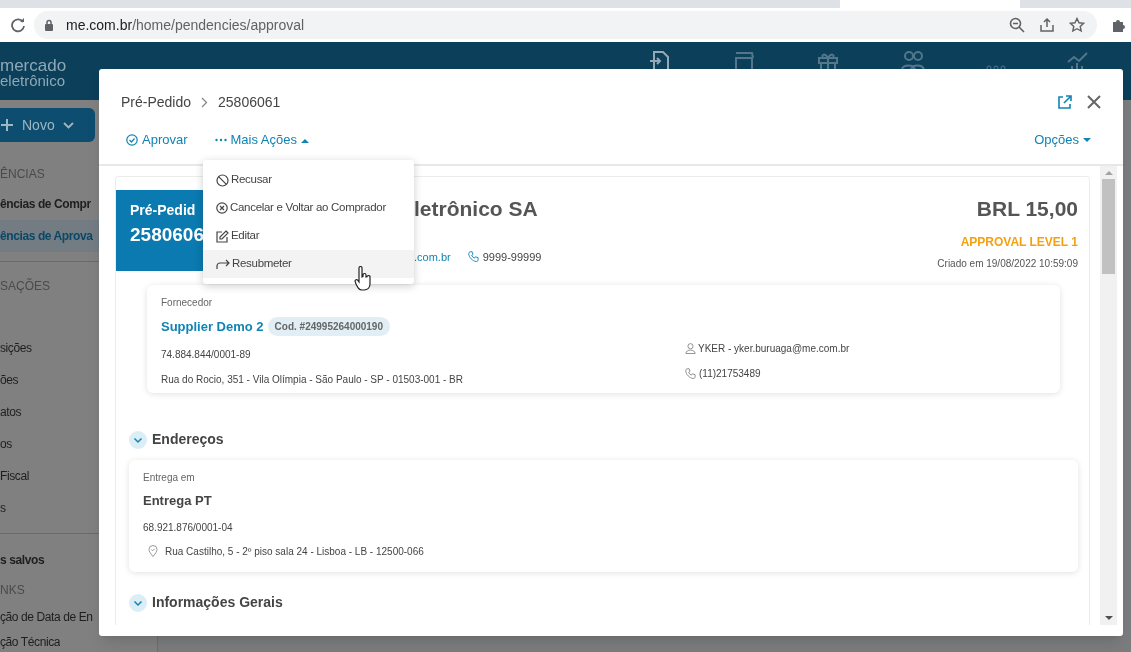 This screenshot has height=652, width=1131. Describe the element at coordinates (185, 25) in the screenshot. I see `url-text: me.com.br/home/pendencies/approval` at that location.